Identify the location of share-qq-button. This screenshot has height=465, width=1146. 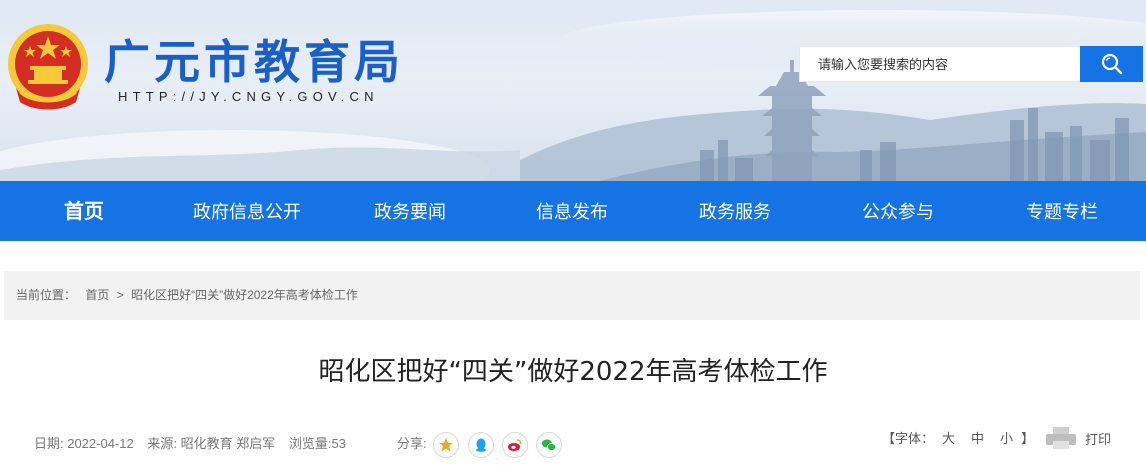
(481, 445).